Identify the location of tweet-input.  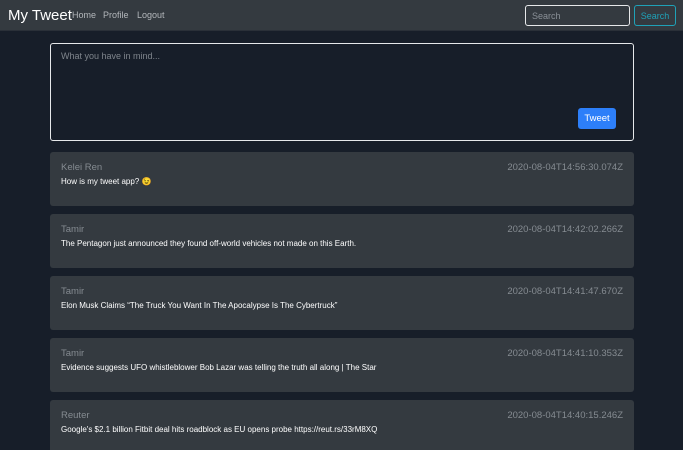
(341, 79).